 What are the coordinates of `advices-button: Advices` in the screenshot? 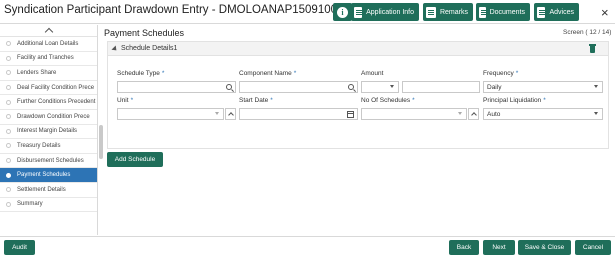 It's located at (556, 12).